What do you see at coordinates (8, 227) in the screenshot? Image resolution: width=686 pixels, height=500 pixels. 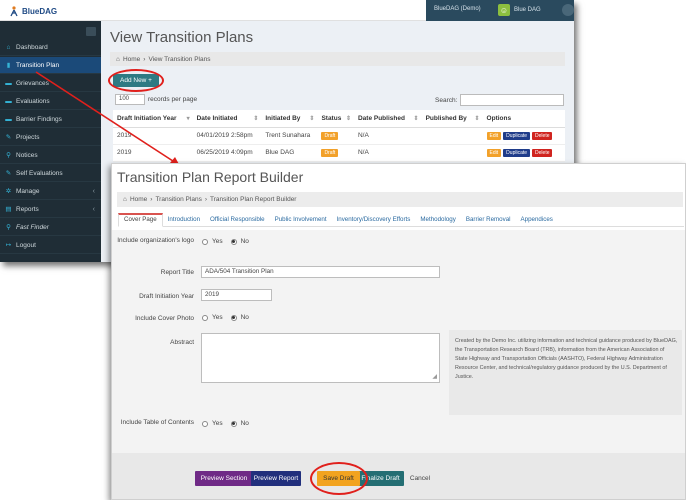 I see `search-icon: ⚲` at bounding box center [8, 227].